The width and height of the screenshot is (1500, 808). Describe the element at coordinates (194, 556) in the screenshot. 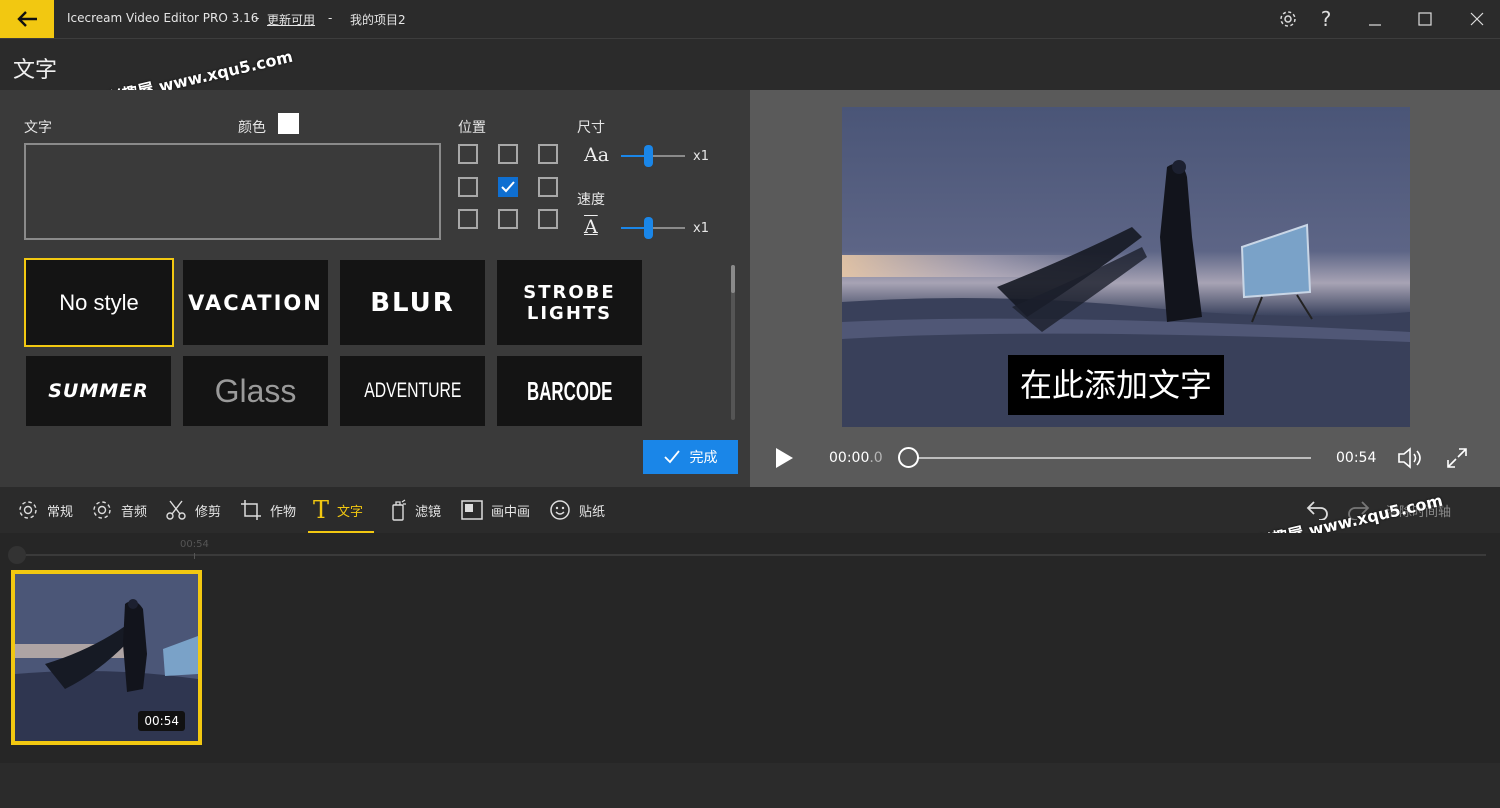

I see `ruler-tick` at that location.